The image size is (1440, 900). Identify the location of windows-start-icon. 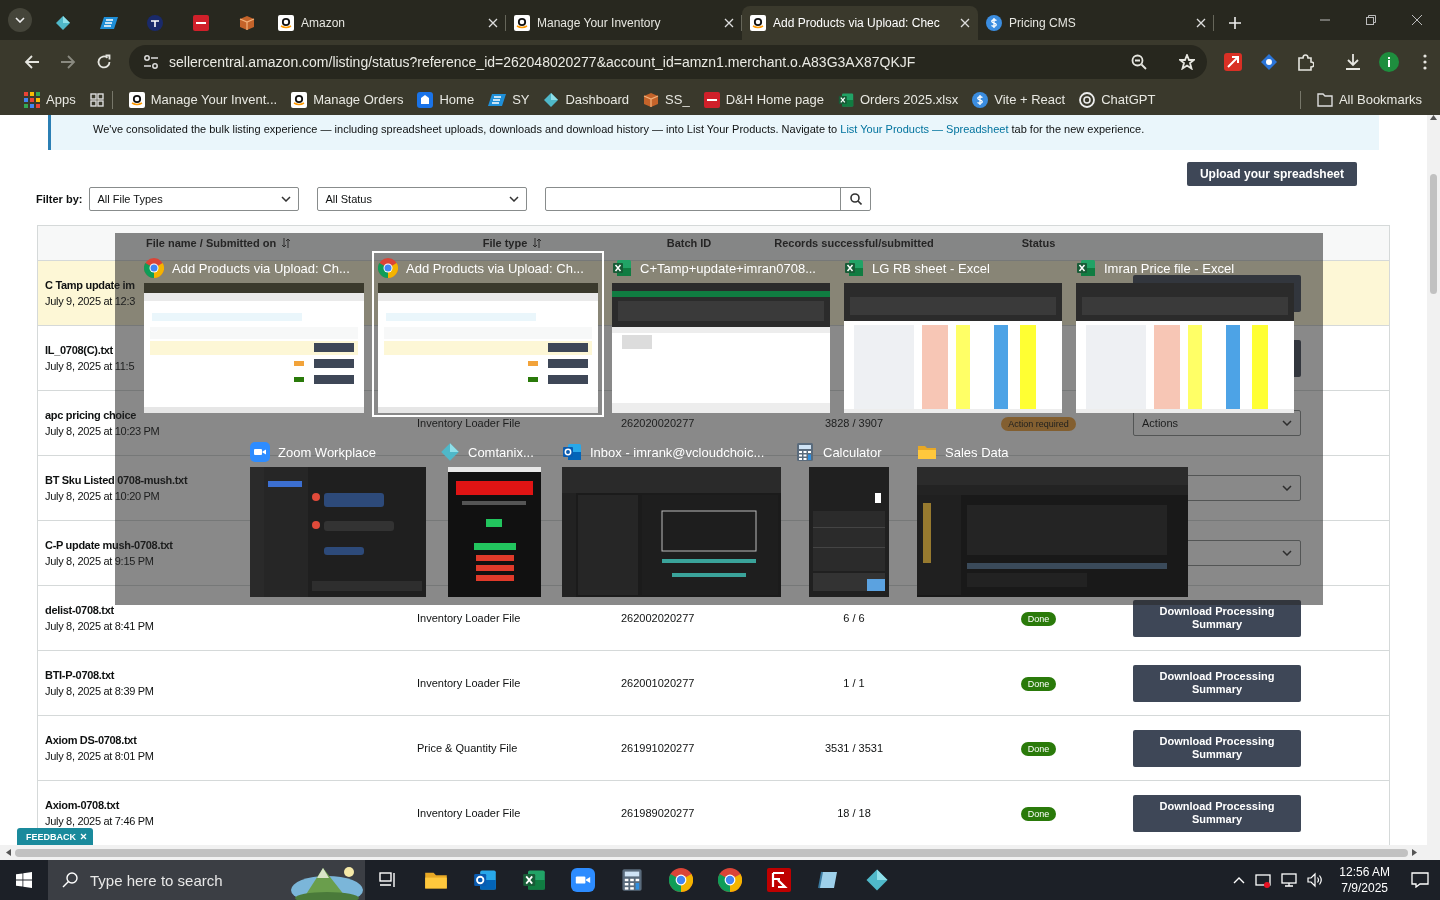
(24, 880).